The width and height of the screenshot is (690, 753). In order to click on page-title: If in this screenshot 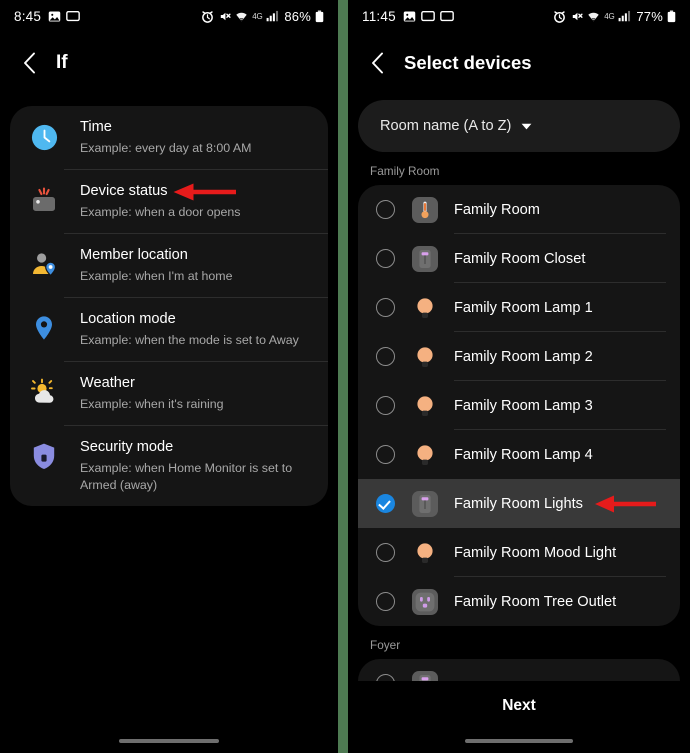, I will do `click(62, 62)`.